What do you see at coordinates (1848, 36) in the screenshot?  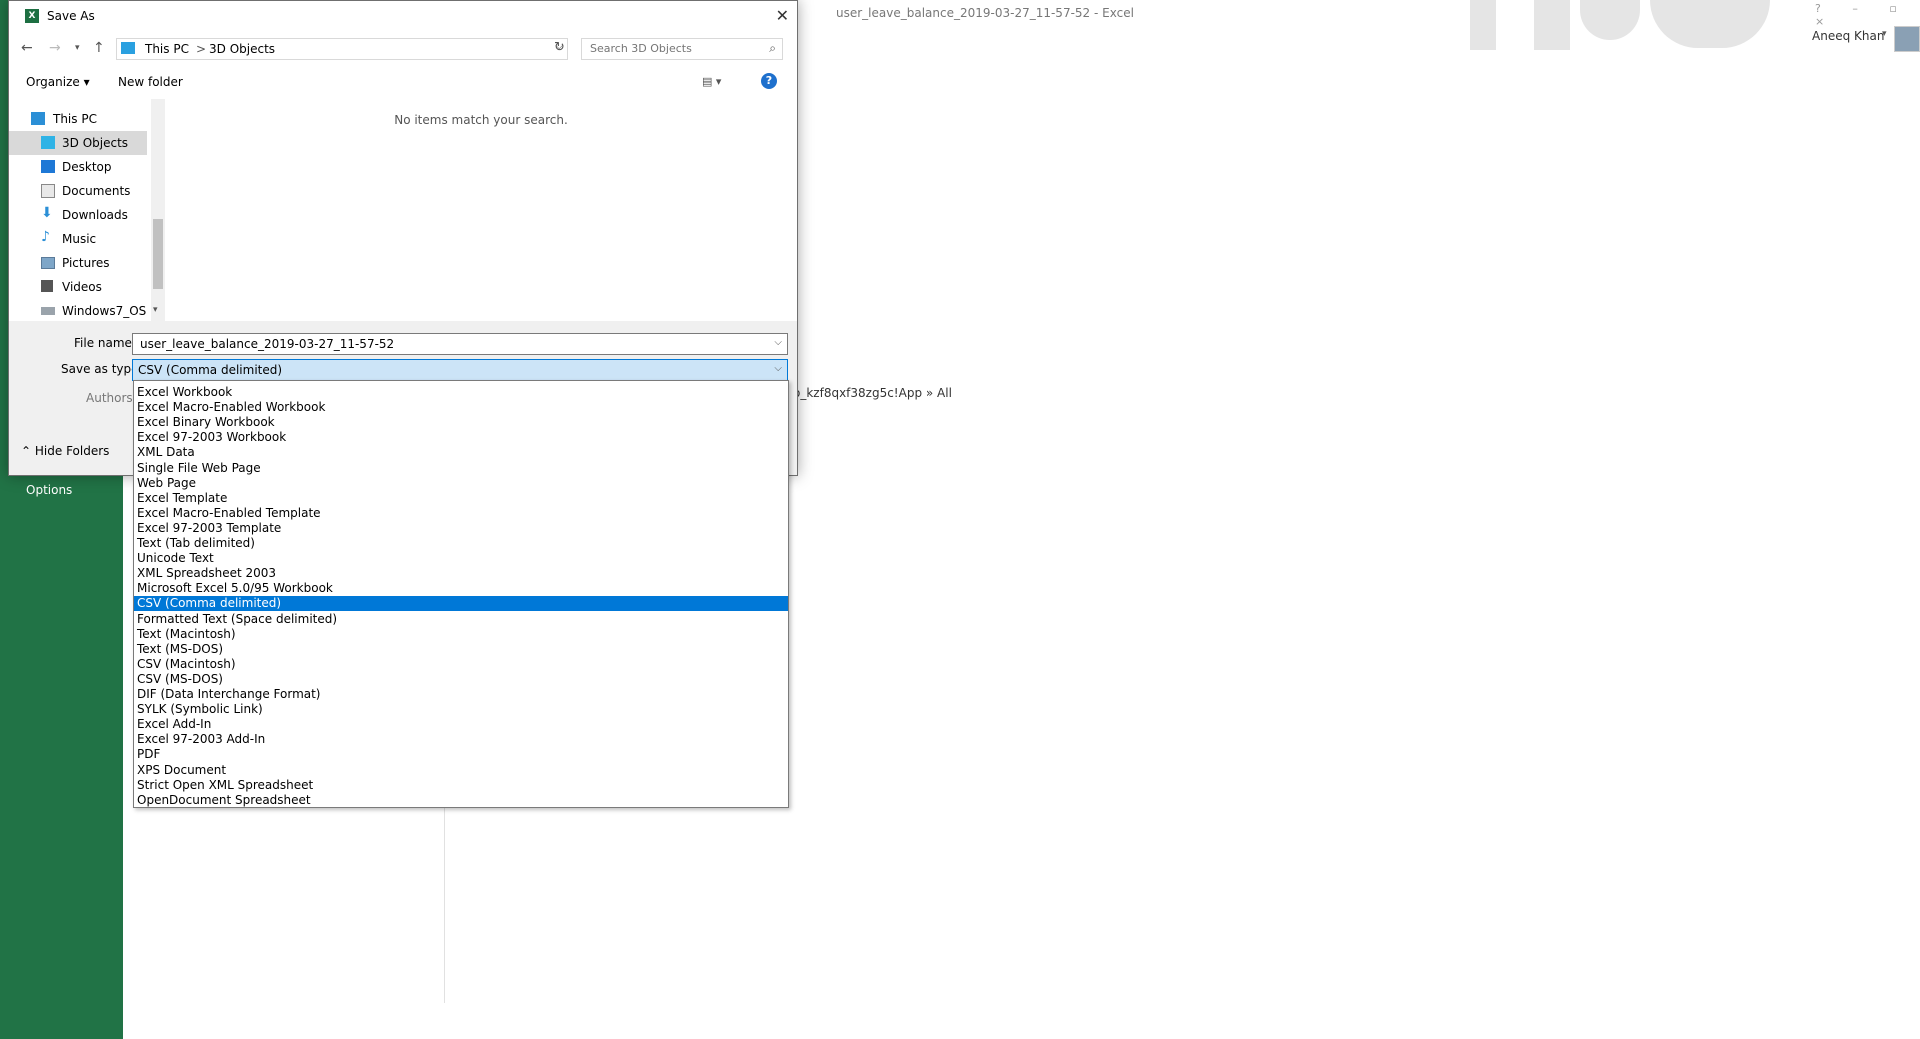 I see `account-name: Aneeq Khan` at bounding box center [1848, 36].